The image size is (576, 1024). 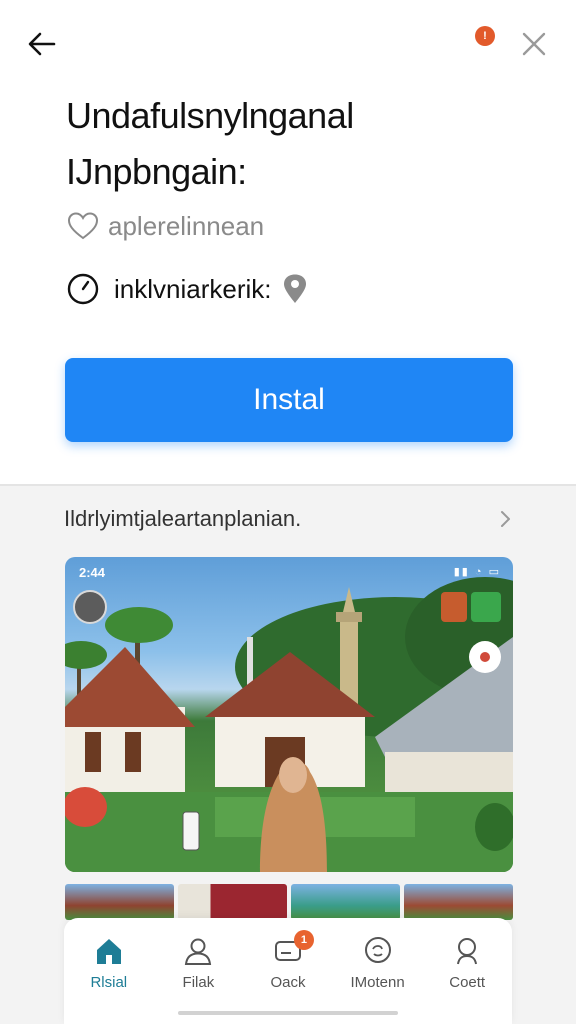 What do you see at coordinates (193, 288) in the screenshot?
I see `info-label: inklvniarkerik:` at bounding box center [193, 288].